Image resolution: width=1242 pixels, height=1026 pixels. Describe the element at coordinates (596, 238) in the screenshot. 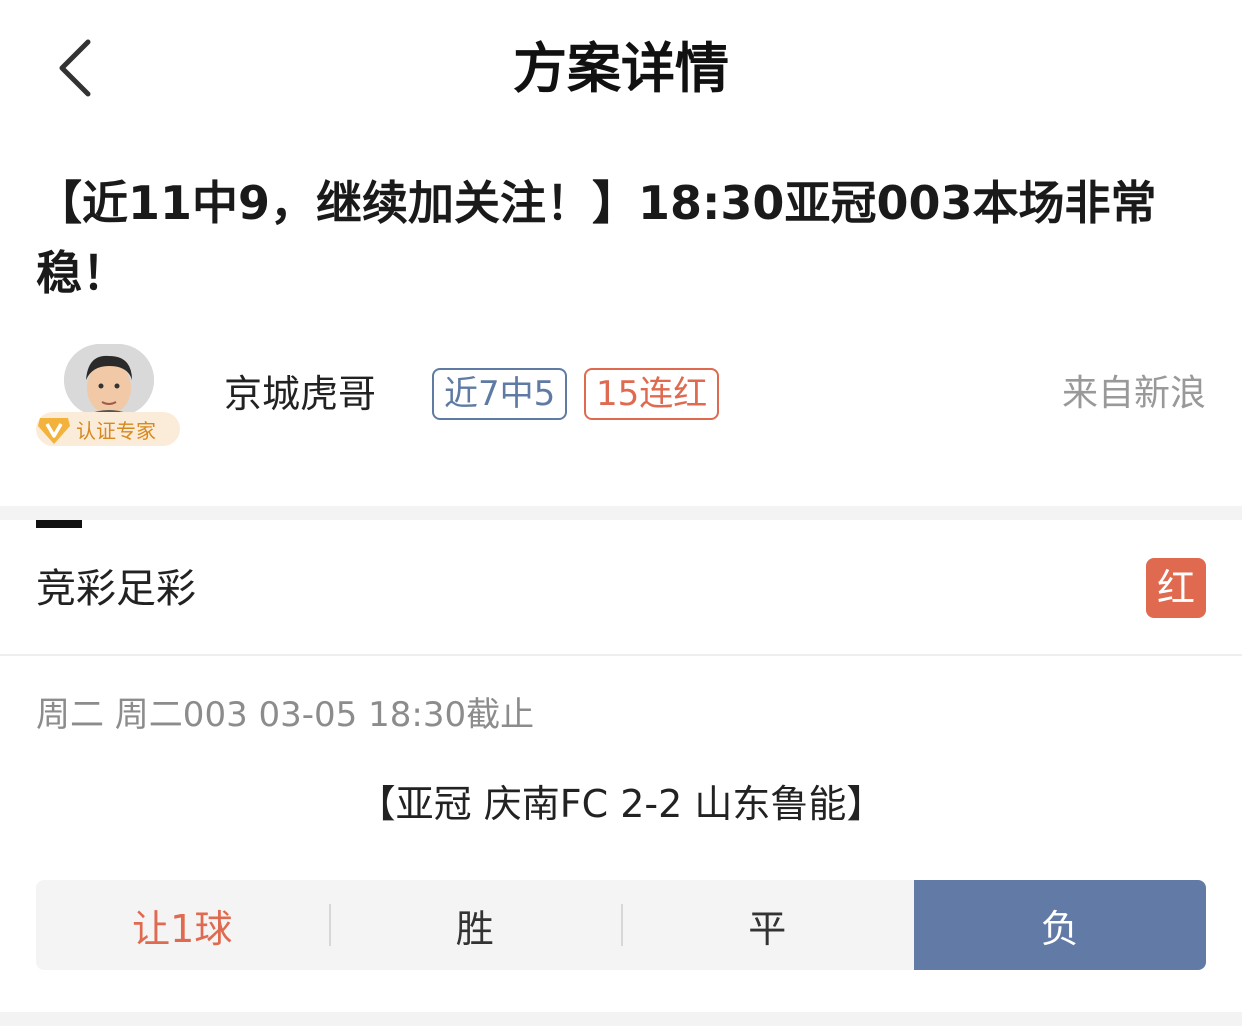

I see `plan-headline: 【近11中9，继续加关注！】18:30亚冠003本场非常稳！` at that location.